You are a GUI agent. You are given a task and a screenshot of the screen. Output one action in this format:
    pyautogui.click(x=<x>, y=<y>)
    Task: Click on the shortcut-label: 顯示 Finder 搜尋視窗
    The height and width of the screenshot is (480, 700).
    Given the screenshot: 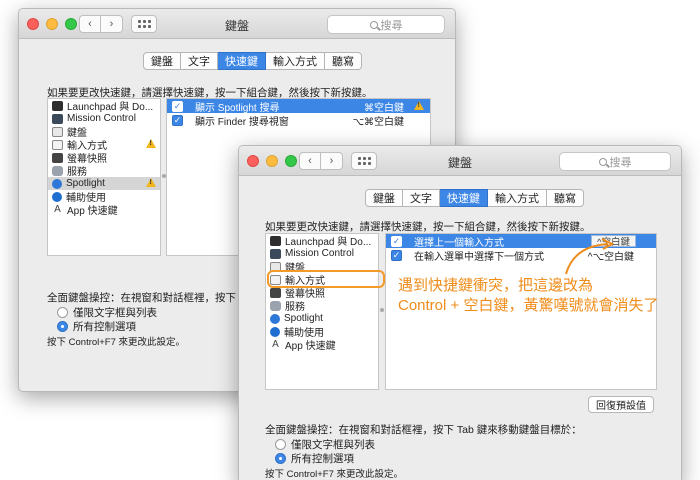 What is the action you would take?
    pyautogui.click(x=242, y=122)
    